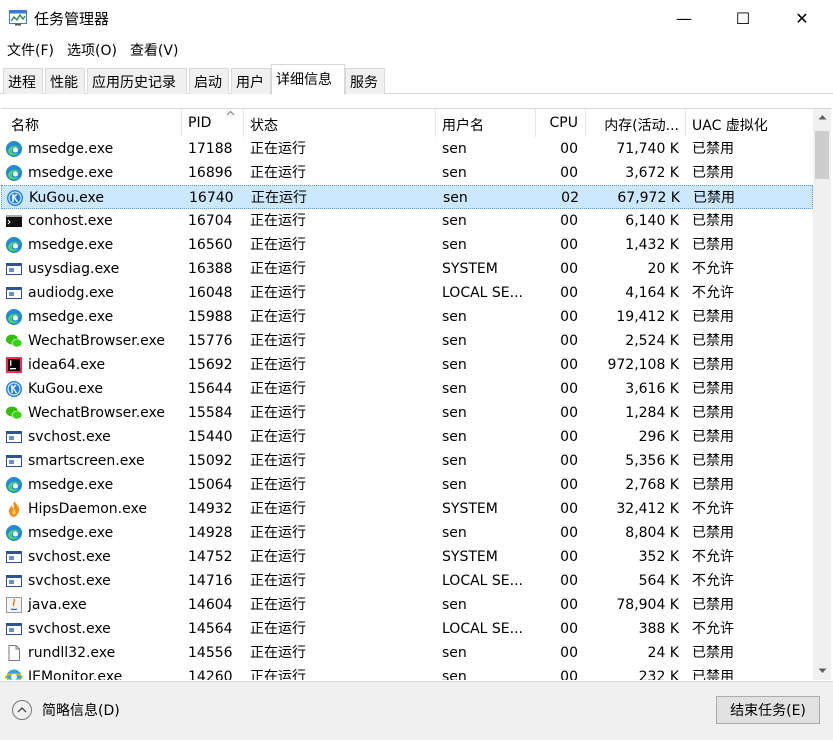  I want to click on table-row: msedge.exe 14928 正在运行 sen 00 8,804 K 已禁用, so click(407, 533).